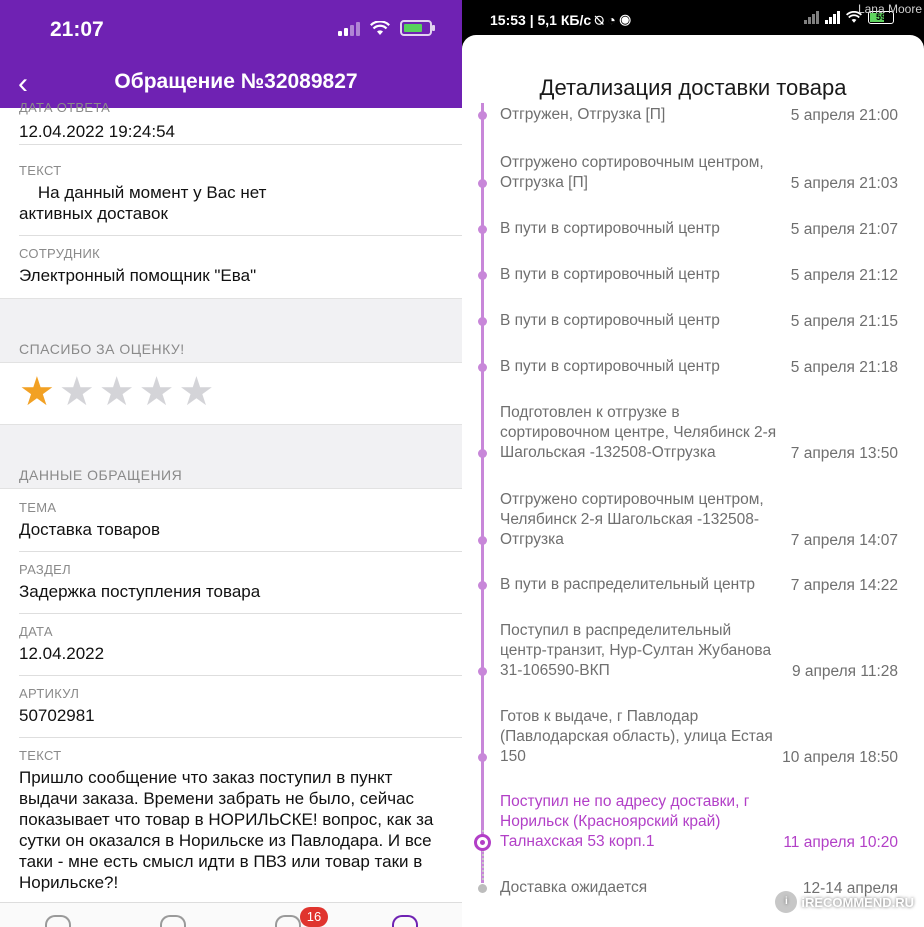 This screenshot has height=927, width=924. Describe the element at coordinates (140, 591) in the screenshot. I see `field-value: Задержка поступления товара` at that location.